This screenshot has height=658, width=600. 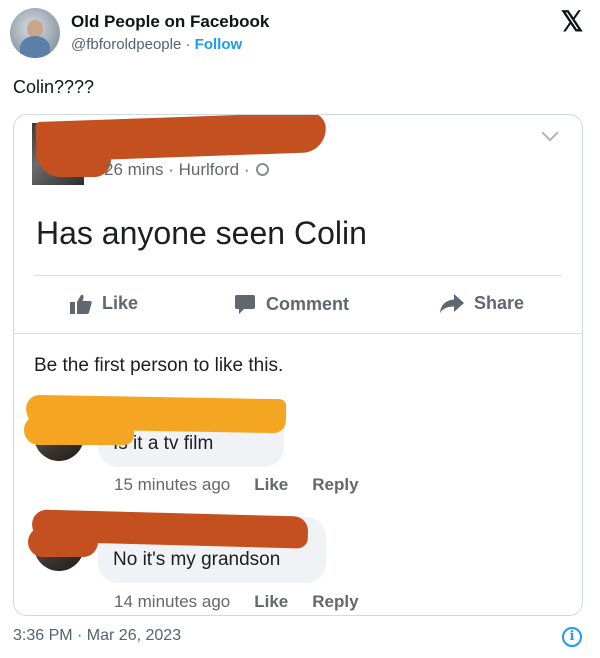 I want to click on globe-icon, so click(x=263, y=169).